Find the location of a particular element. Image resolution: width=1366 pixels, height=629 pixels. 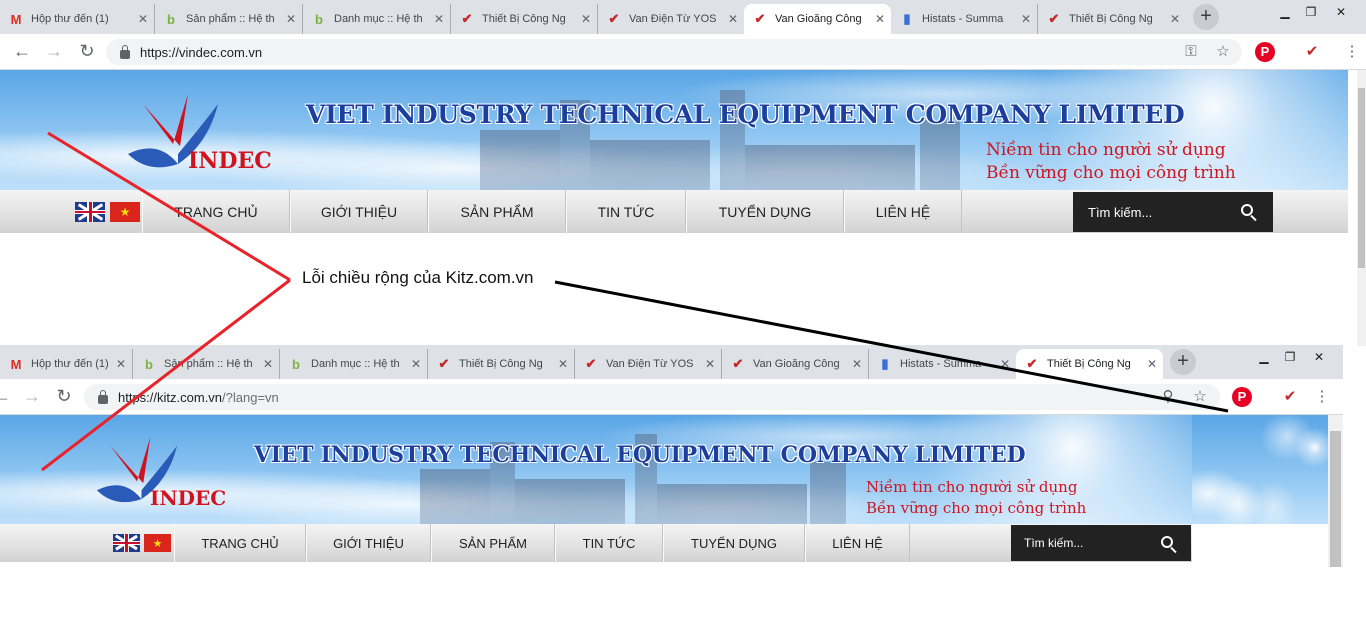

black-pointer-line is located at coordinates (891, 346).